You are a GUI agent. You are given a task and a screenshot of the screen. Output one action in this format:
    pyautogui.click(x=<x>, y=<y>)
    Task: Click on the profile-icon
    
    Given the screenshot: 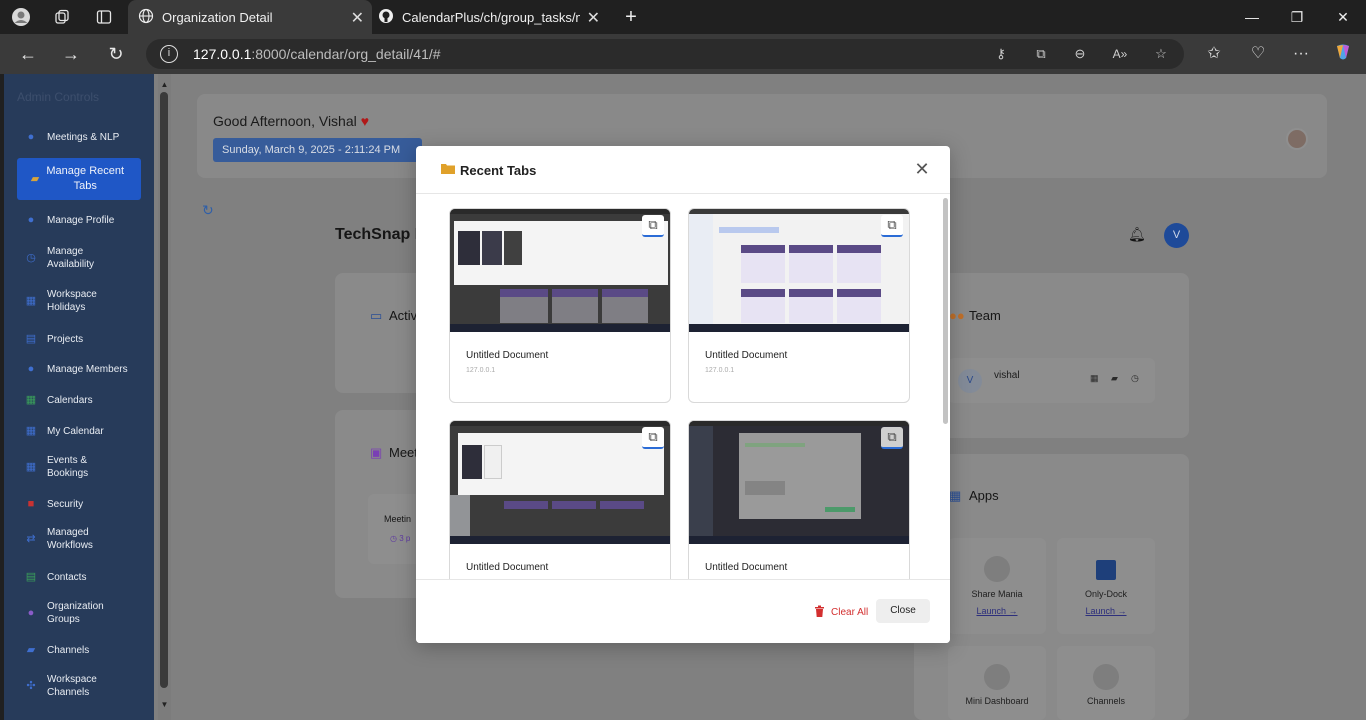 What is the action you would take?
    pyautogui.click(x=21, y=17)
    